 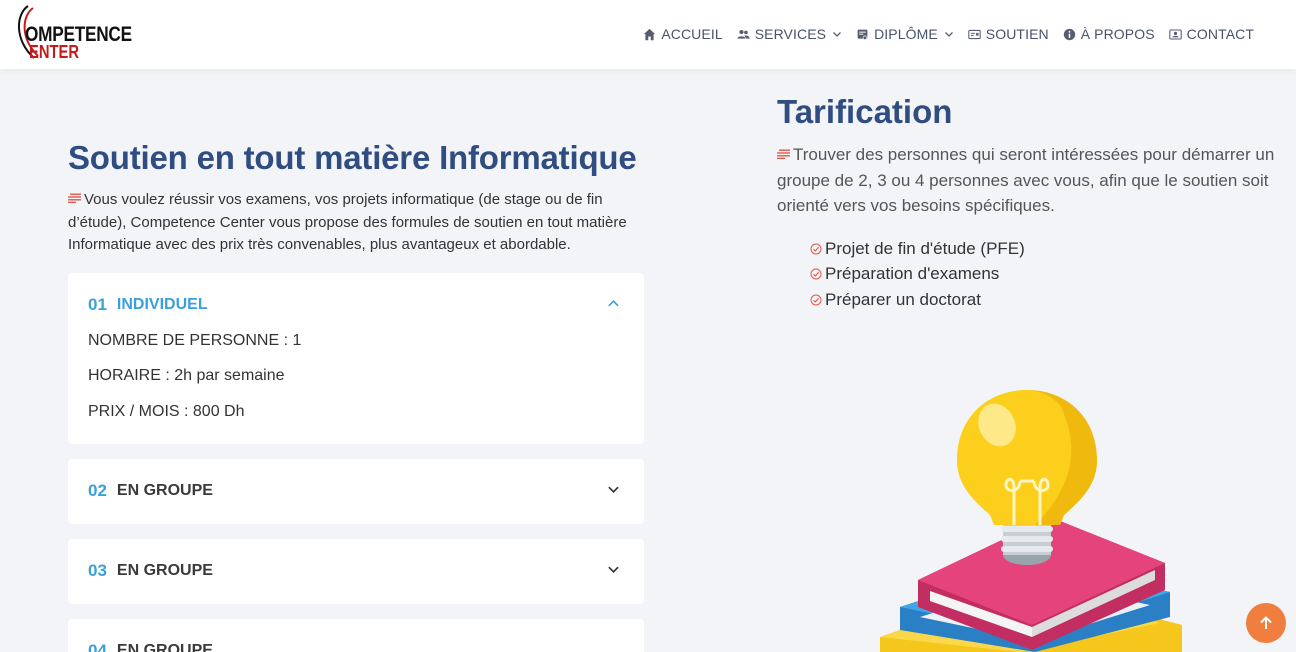 I want to click on accordion-number: 04, so click(x=97, y=646).